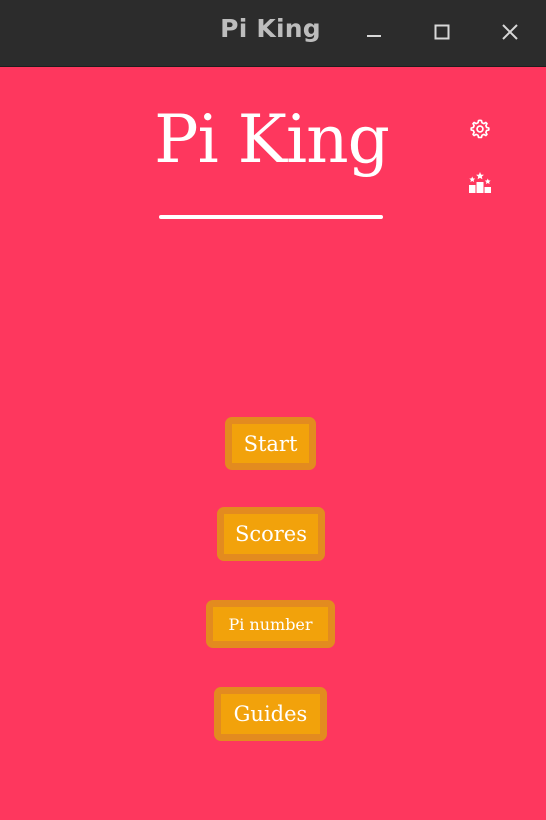 The height and width of the screenshot is (820, 546). Describe the element at coordinates (270, 714) in the screenshot. I see `guides-button: Guides` at that location.